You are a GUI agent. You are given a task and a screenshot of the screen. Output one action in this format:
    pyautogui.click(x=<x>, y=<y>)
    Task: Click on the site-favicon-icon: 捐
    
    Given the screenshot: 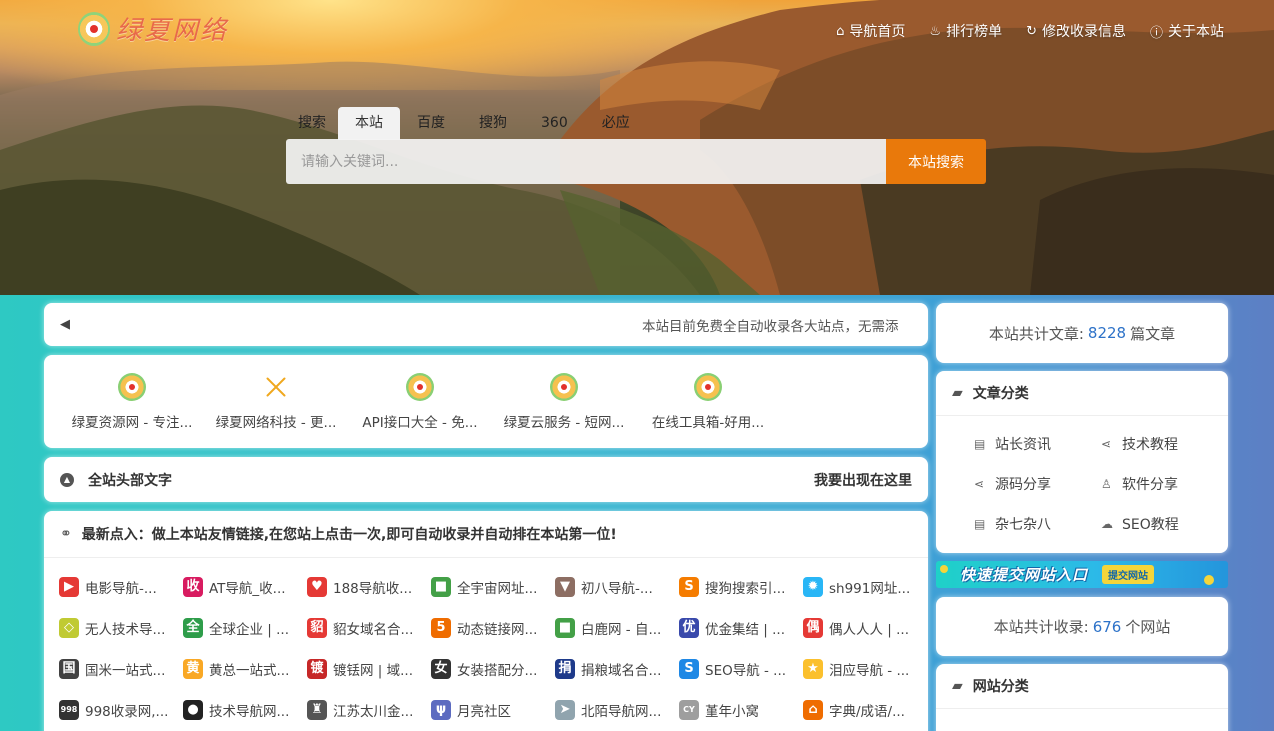 What is the action you would take?
    pyautogui.click(x=565, y=668)
    